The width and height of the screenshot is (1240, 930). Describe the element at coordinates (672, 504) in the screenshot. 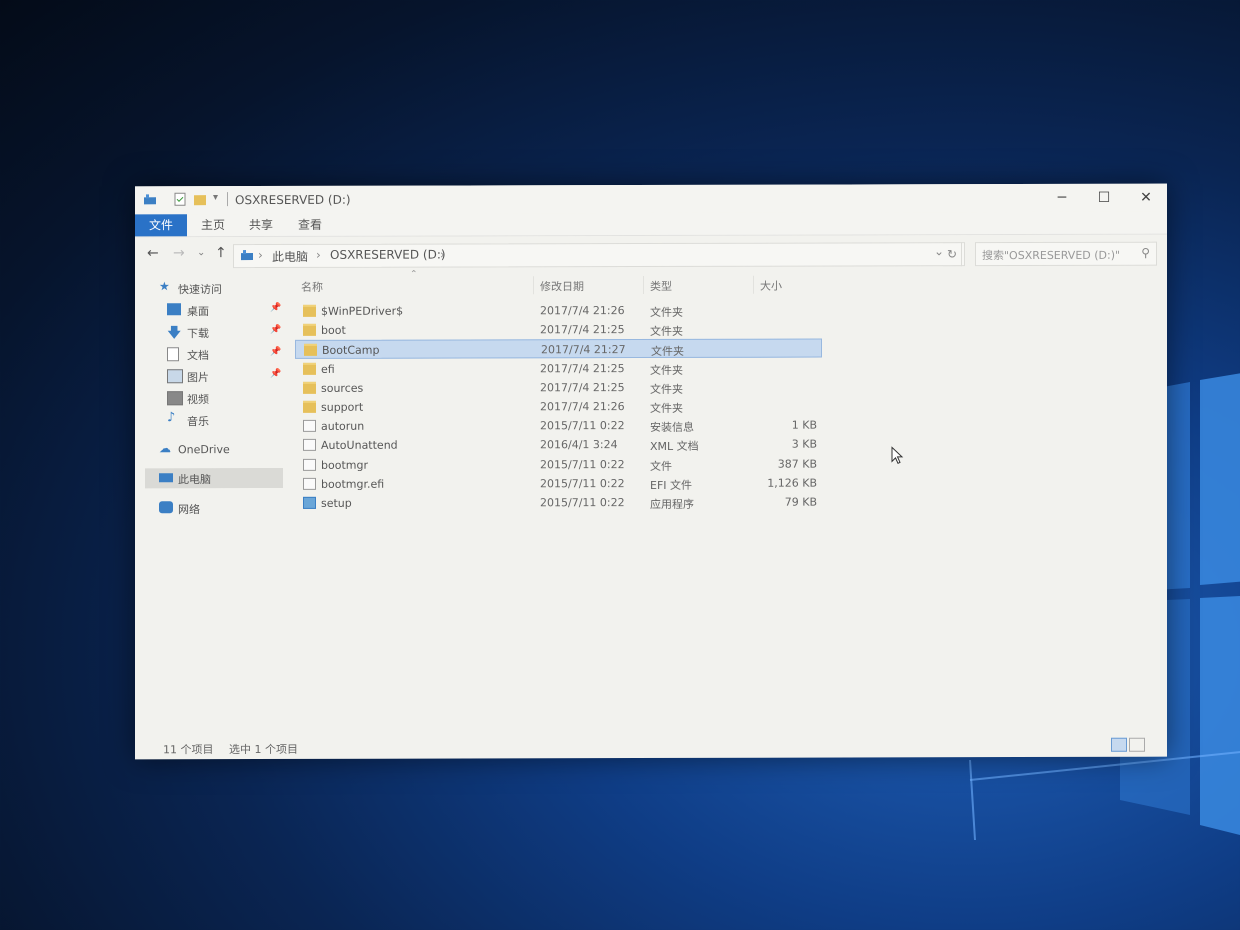

I see `file-type: 应用程序` at that location.